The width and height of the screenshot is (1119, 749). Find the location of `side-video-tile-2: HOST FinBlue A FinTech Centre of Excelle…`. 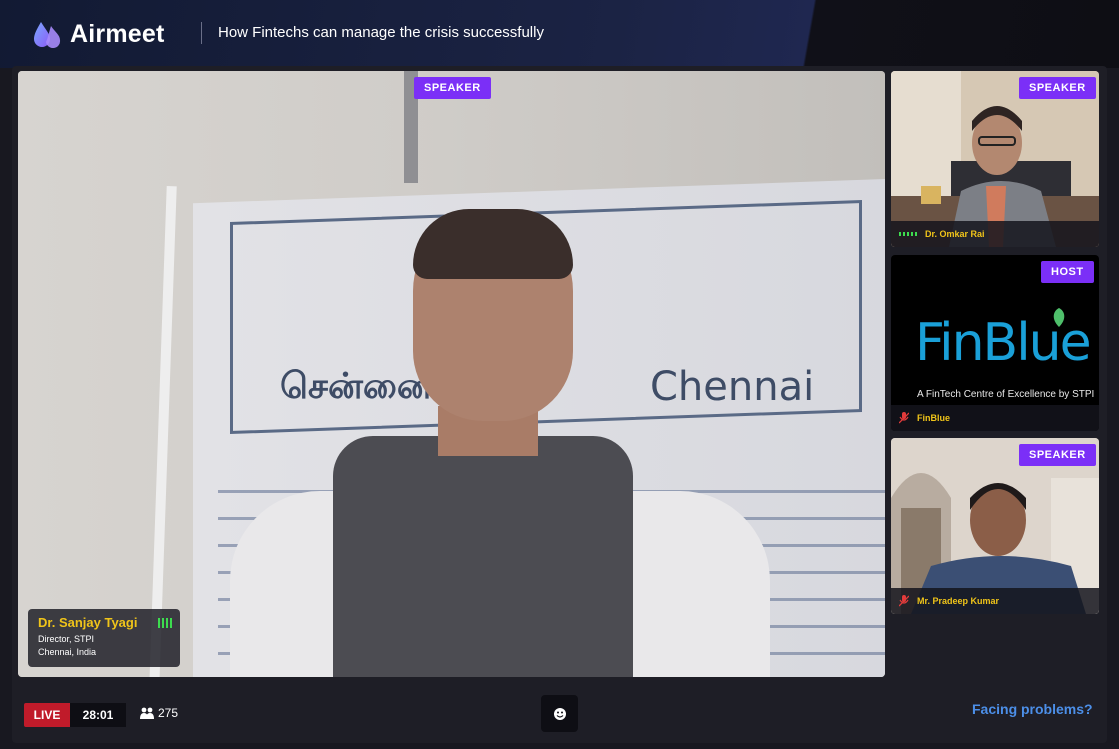

side-video-tile-2: HOST FinBlue A FinTech Centre of Excelle… is located at coordinates (995, 343).